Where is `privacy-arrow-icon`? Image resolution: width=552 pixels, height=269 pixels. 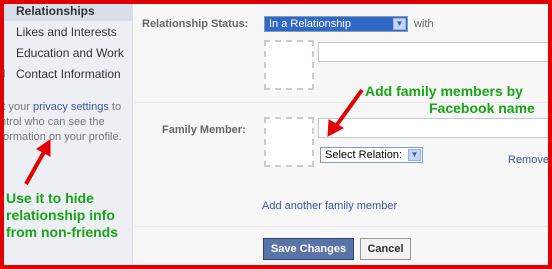
privacy-arrow-icon is located at coordinates (37, 162).